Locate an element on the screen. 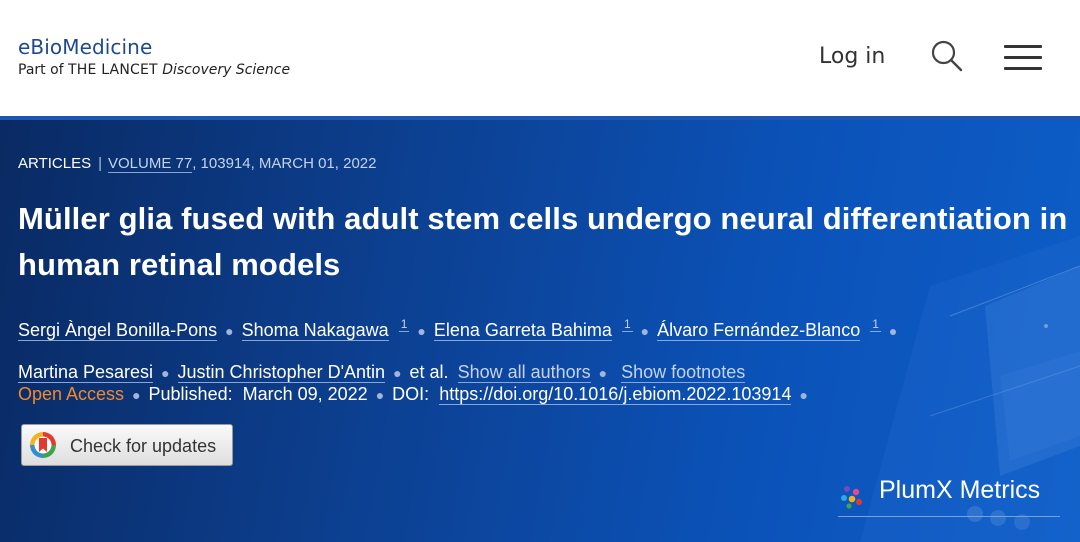  login-link: Log in is located at coordinates (852, 56).